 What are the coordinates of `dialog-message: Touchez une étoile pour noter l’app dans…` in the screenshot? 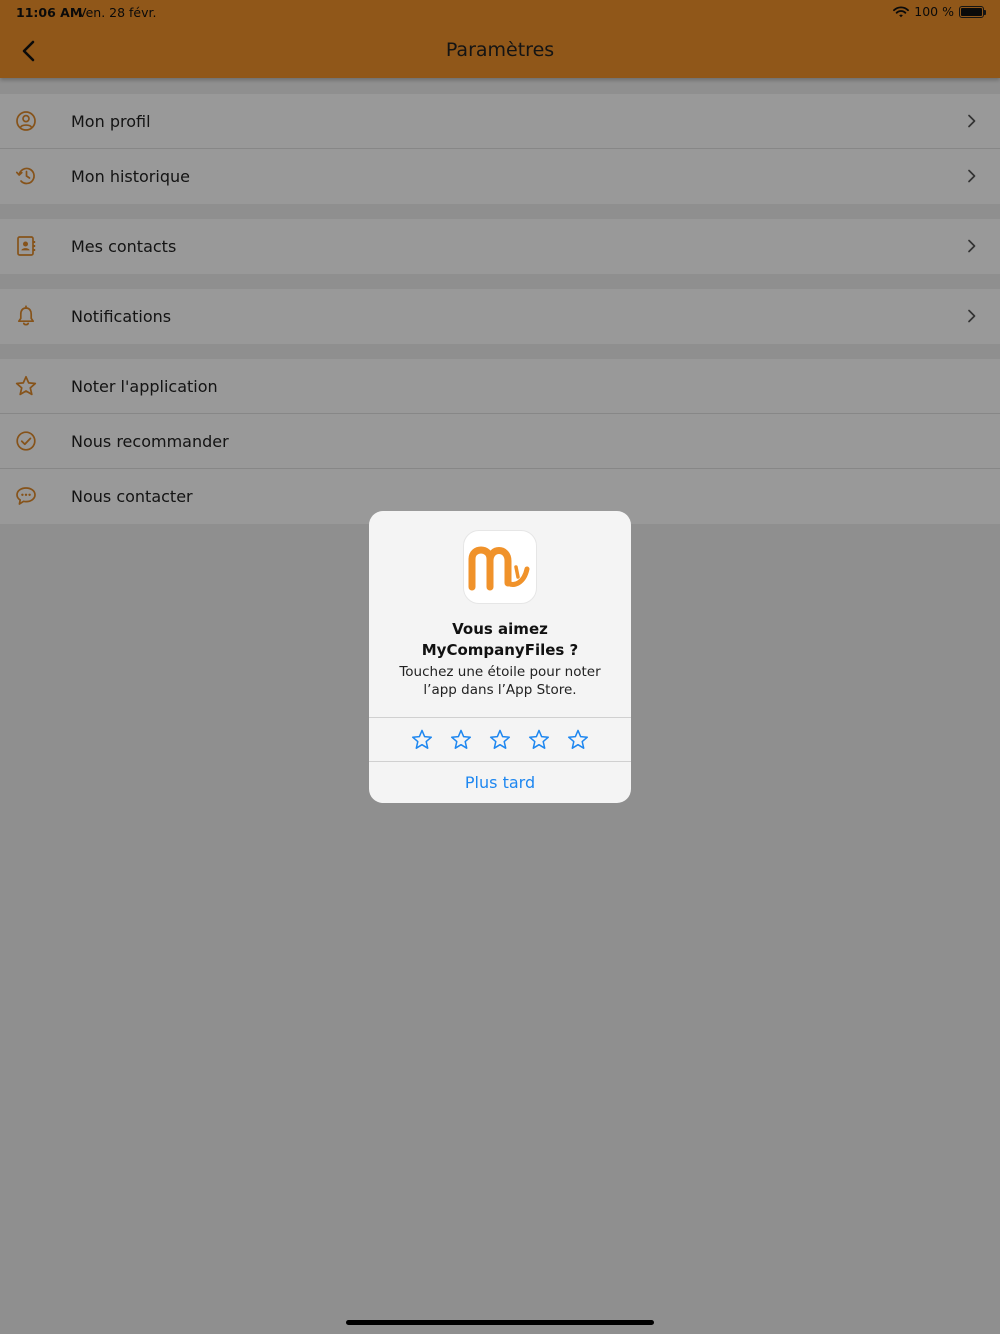 It's located at (500, 681).